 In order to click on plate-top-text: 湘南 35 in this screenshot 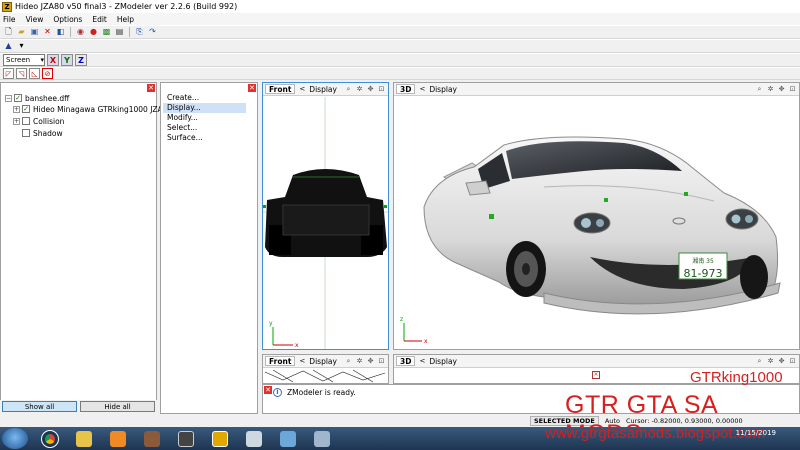, I will do `click(703, 261)`.